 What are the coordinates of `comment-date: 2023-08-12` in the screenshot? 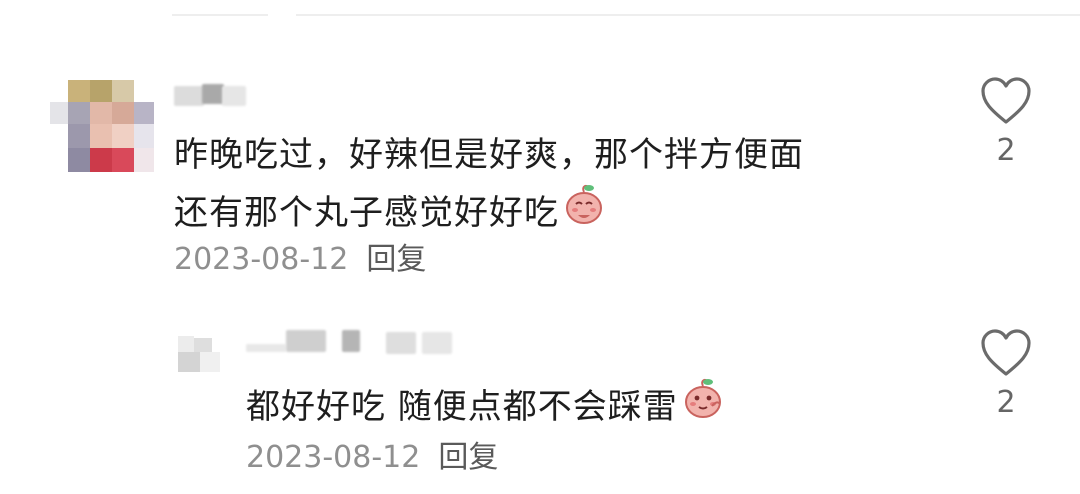 It's located at (333, 457).